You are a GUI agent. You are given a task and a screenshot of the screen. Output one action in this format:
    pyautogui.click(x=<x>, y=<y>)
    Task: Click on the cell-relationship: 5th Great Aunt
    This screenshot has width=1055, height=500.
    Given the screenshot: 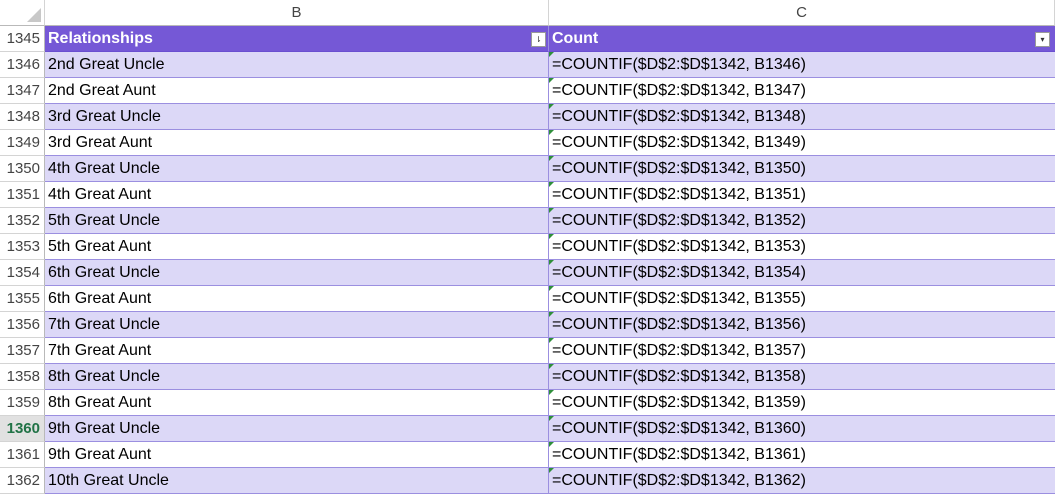 What is the action you would take?
    pyautogui.click(x=297, y=247)
    